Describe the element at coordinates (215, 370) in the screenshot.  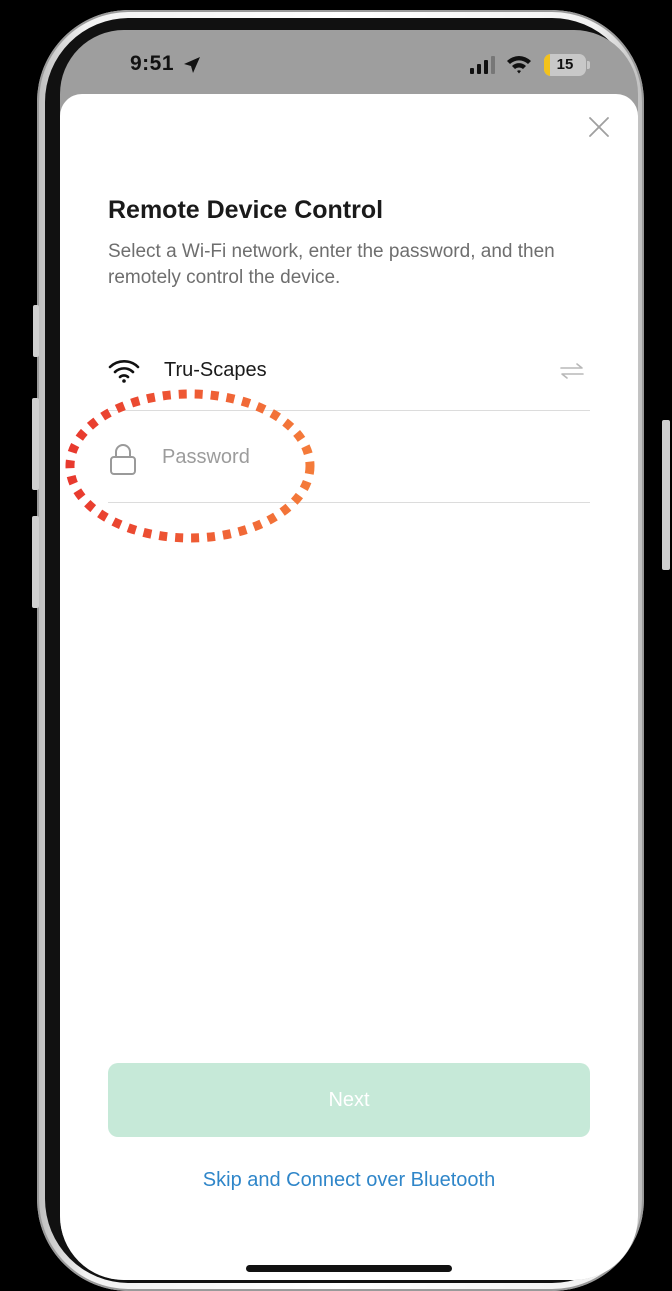
I see `network-name: Tru-Scapes` at that location.